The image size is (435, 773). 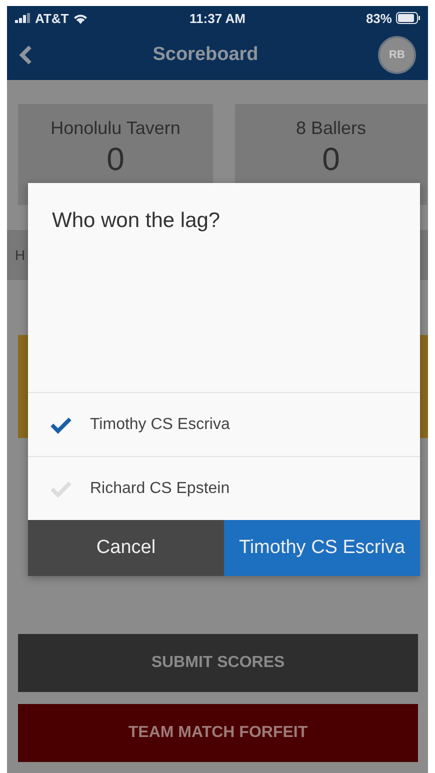 I want to click on clock: 11:37 AM, so click(x=218, y=18).